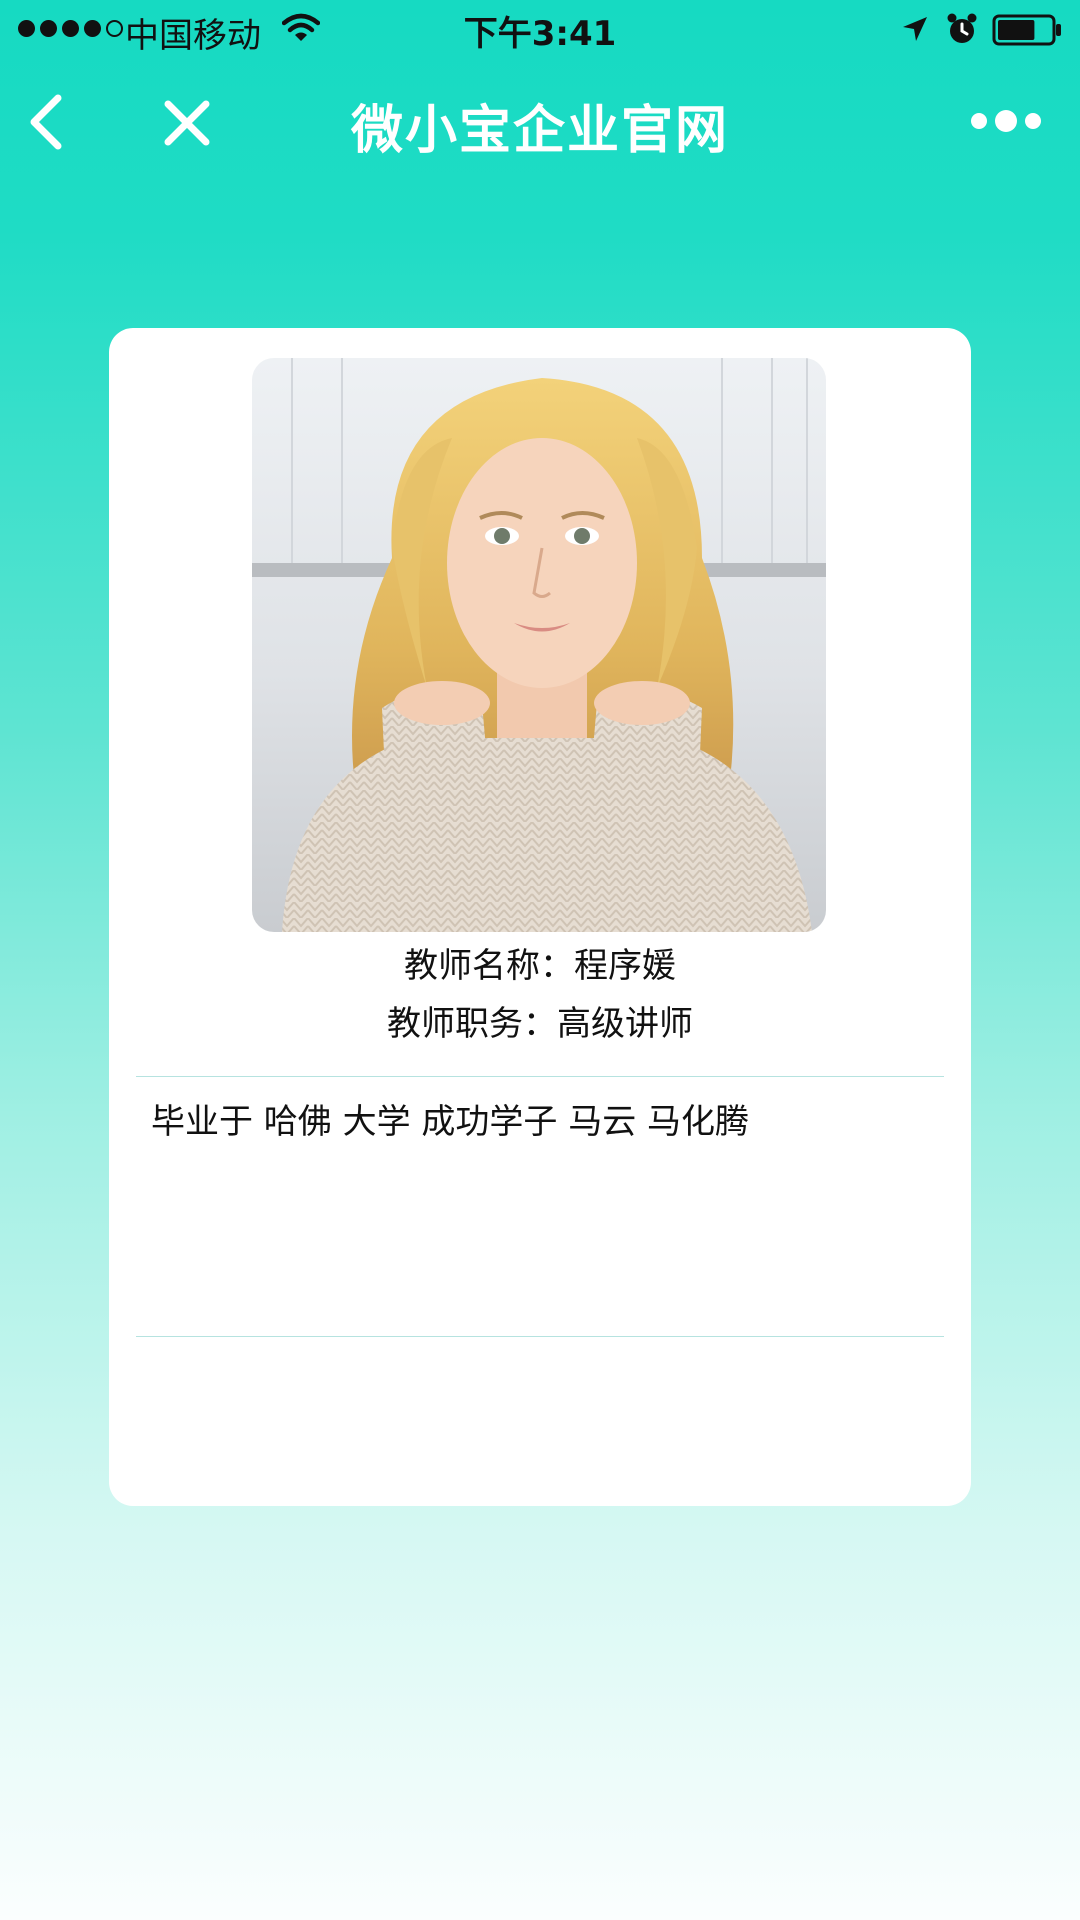 This screenshot has height=1920, width=1080. What do you see at coordinates (540, 1024) in the screenshot?
I see `teacher-position: 教师职务：高级讲师` at bounding box center [540, 1024].